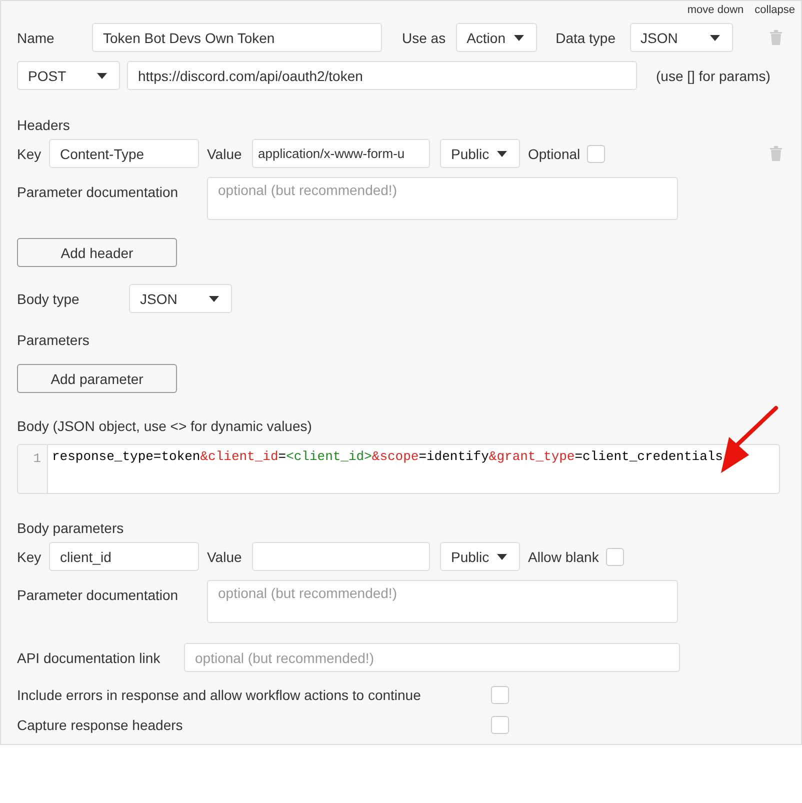 The height and width of the screenshot is (803, 802). I want to click on data-type-dropdown: JSON, so click(681, 37).